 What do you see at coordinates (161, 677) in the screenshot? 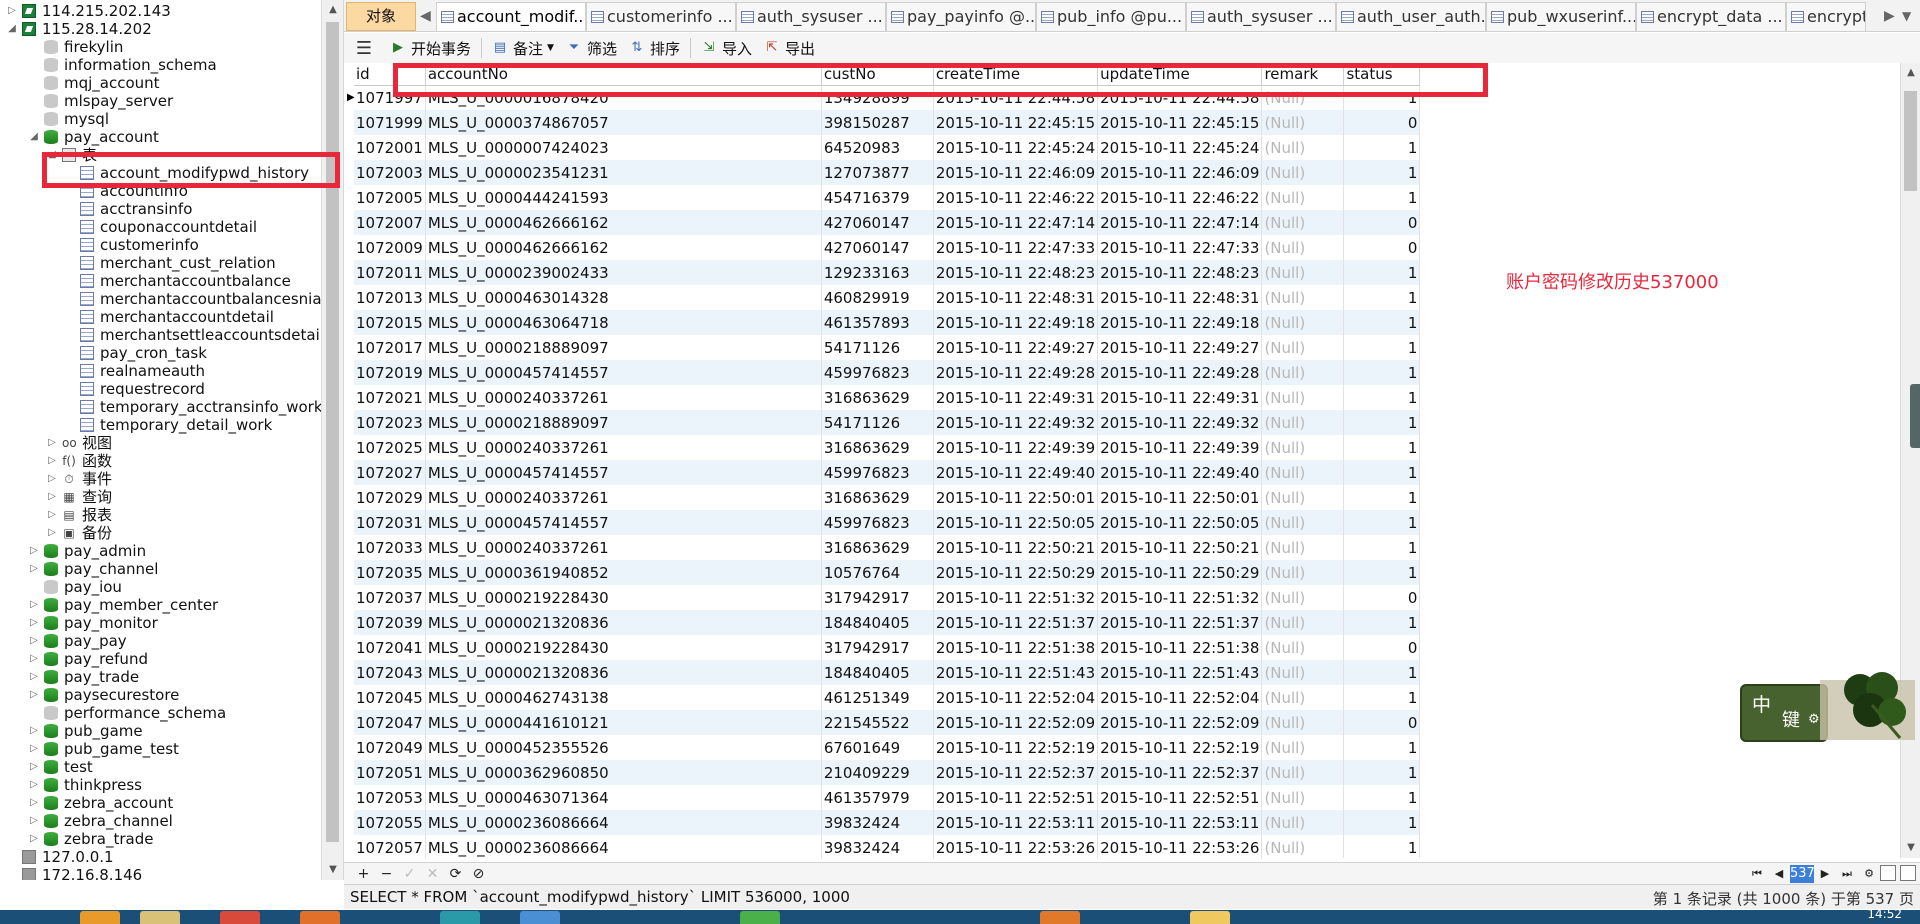
I see `database-node: ▷ pay_trade` at bounding box center [161, 677].